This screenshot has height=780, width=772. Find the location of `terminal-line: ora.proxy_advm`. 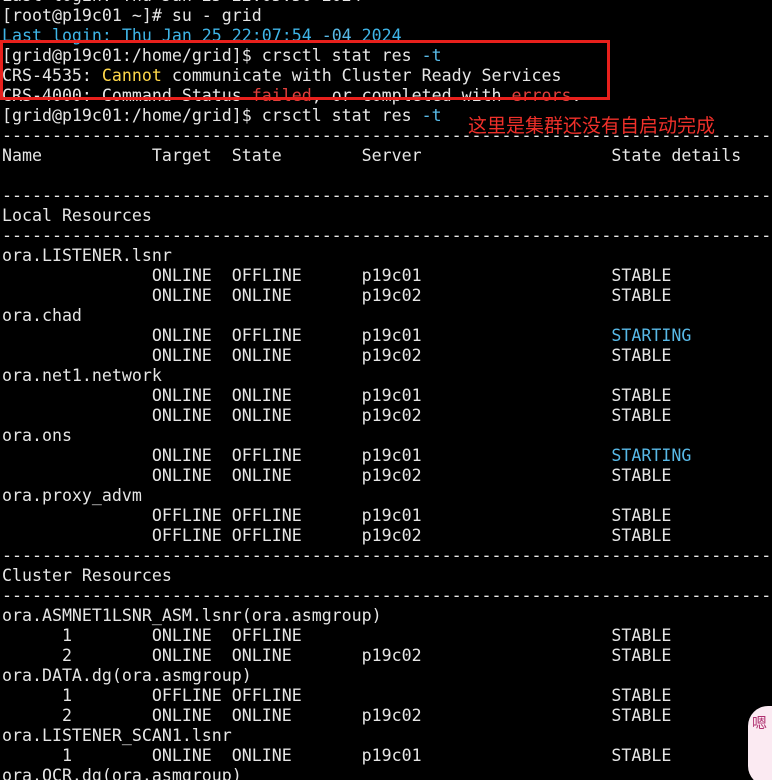

terminal-line: ora.proxy_advm is located at coordinates (387, 496).